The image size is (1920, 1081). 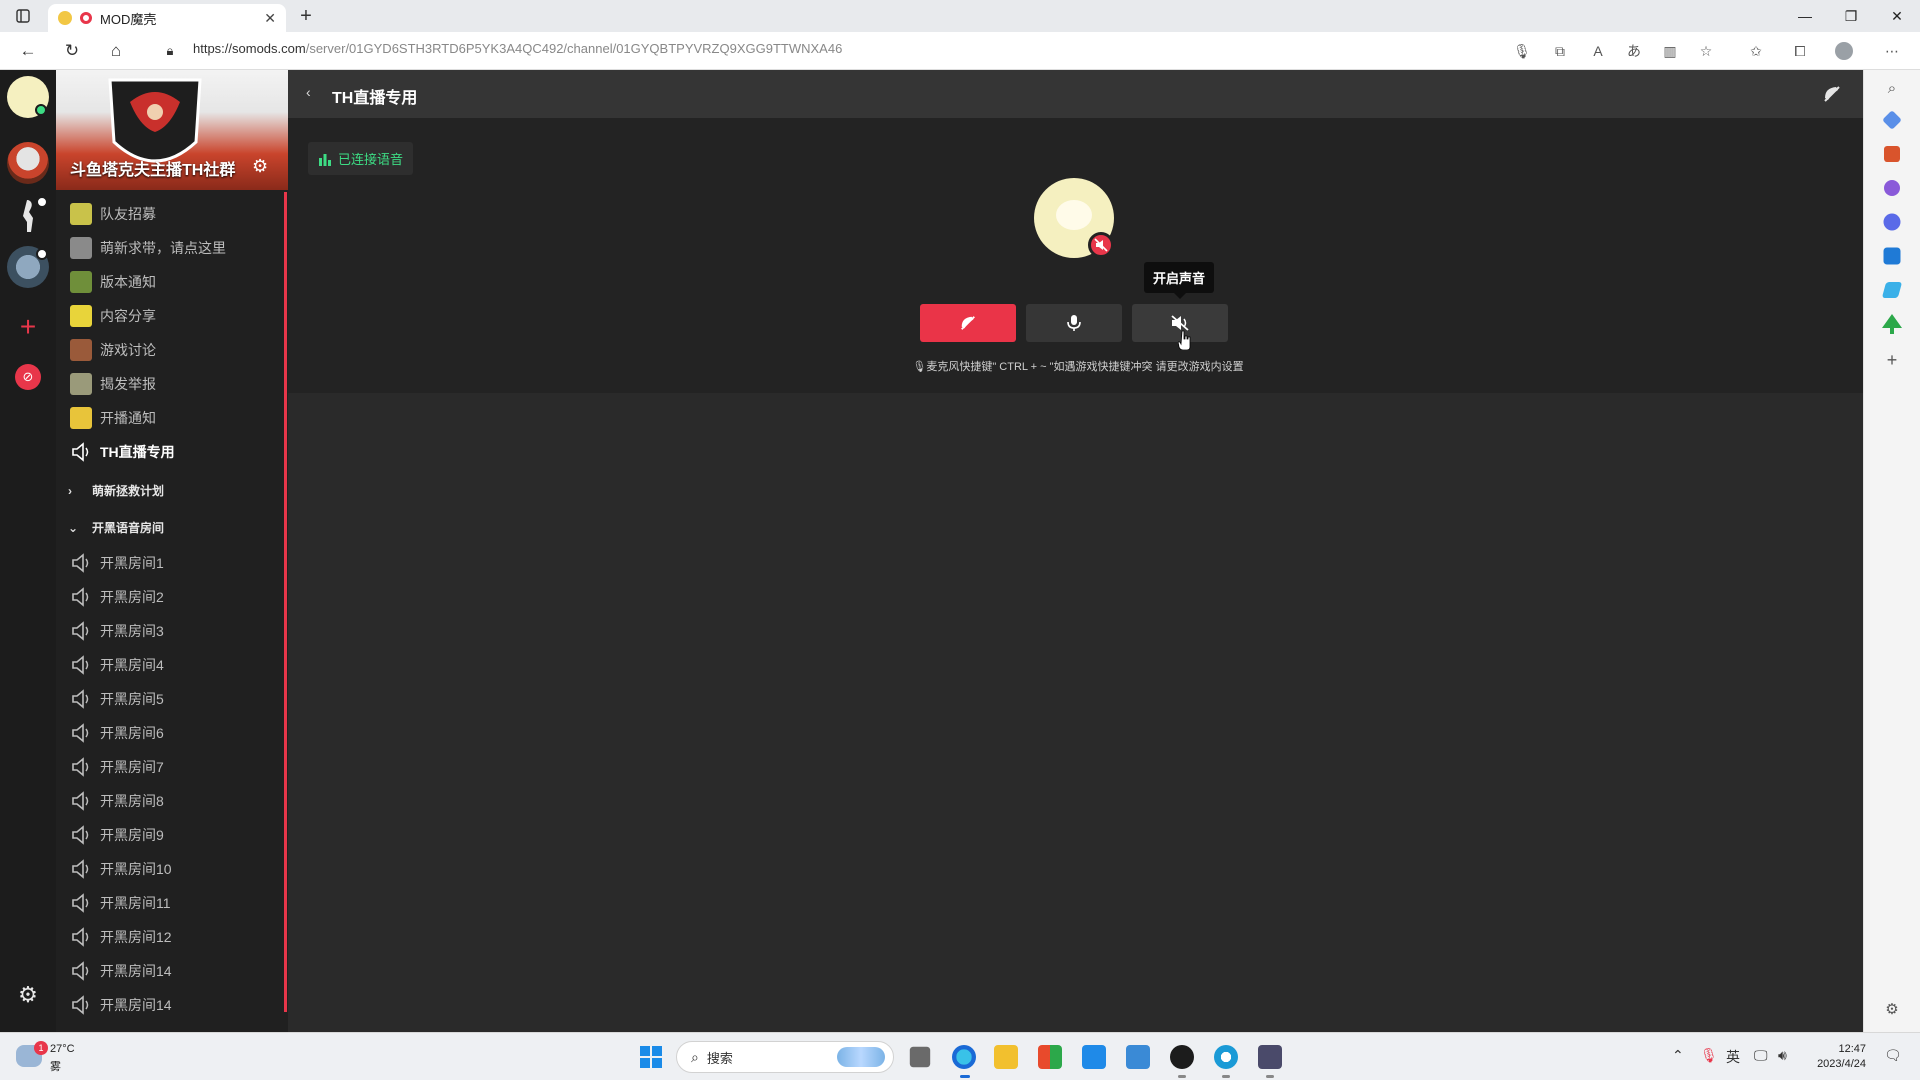 I want to click on disconnect-button, so click(x=968, y=323).